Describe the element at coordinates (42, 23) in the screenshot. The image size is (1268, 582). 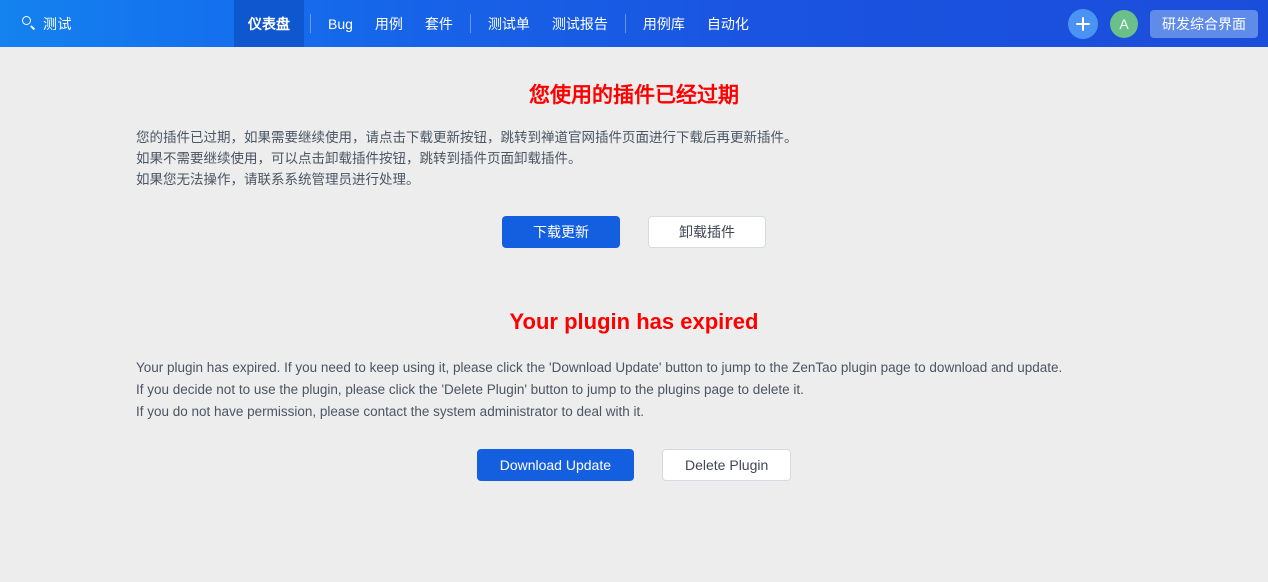
I see `brand-search: 测试` at that location.